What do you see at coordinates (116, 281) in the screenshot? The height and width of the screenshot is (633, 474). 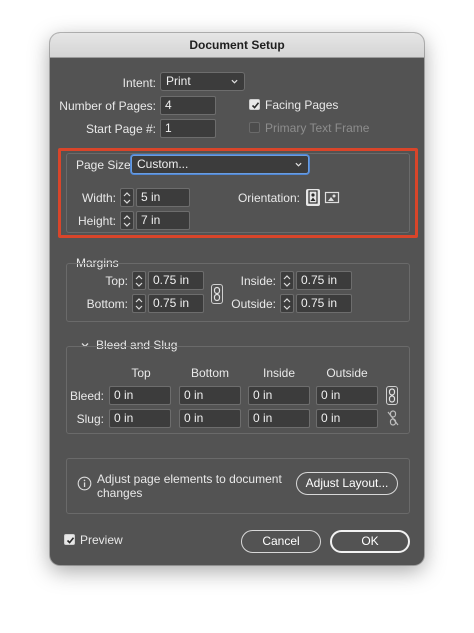 I see `margin-top-label: Top:` at bounding box center [116, 281].